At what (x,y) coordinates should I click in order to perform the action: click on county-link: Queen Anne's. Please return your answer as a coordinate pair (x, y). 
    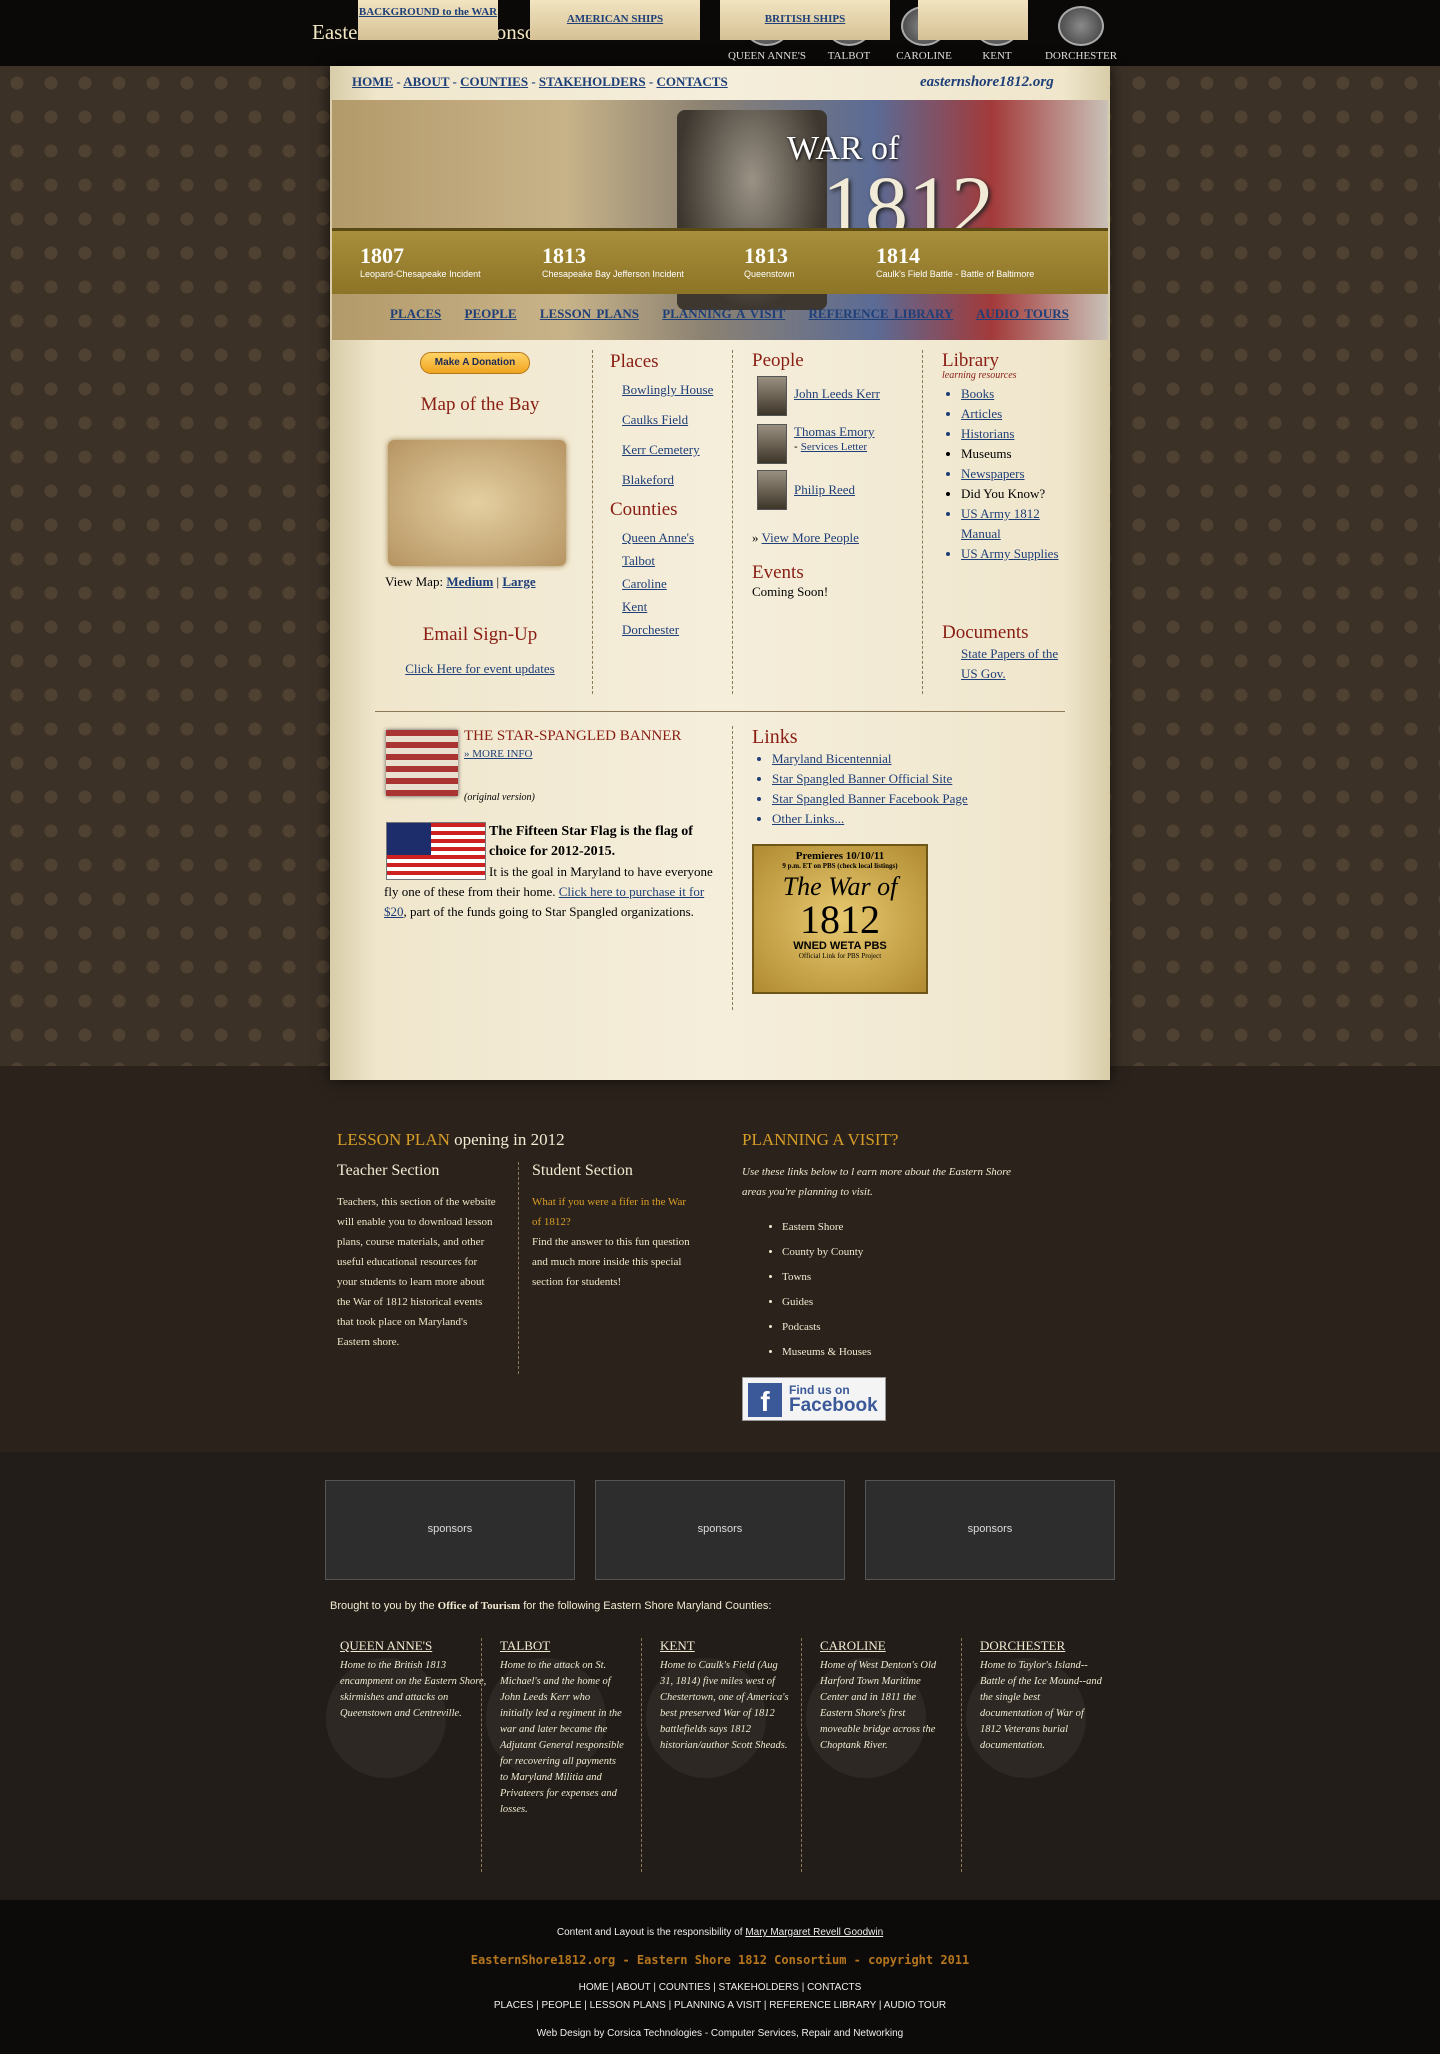
    Looking at the image, I should click on (671, 538).